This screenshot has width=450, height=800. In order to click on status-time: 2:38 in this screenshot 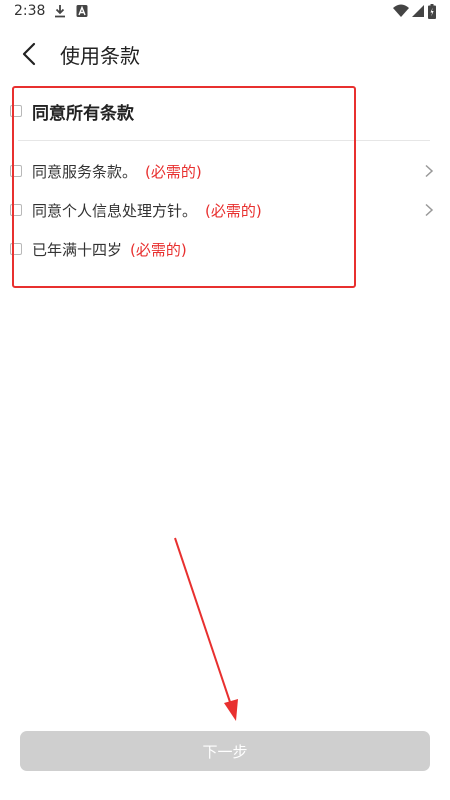, I will do `click(30, 11)`.